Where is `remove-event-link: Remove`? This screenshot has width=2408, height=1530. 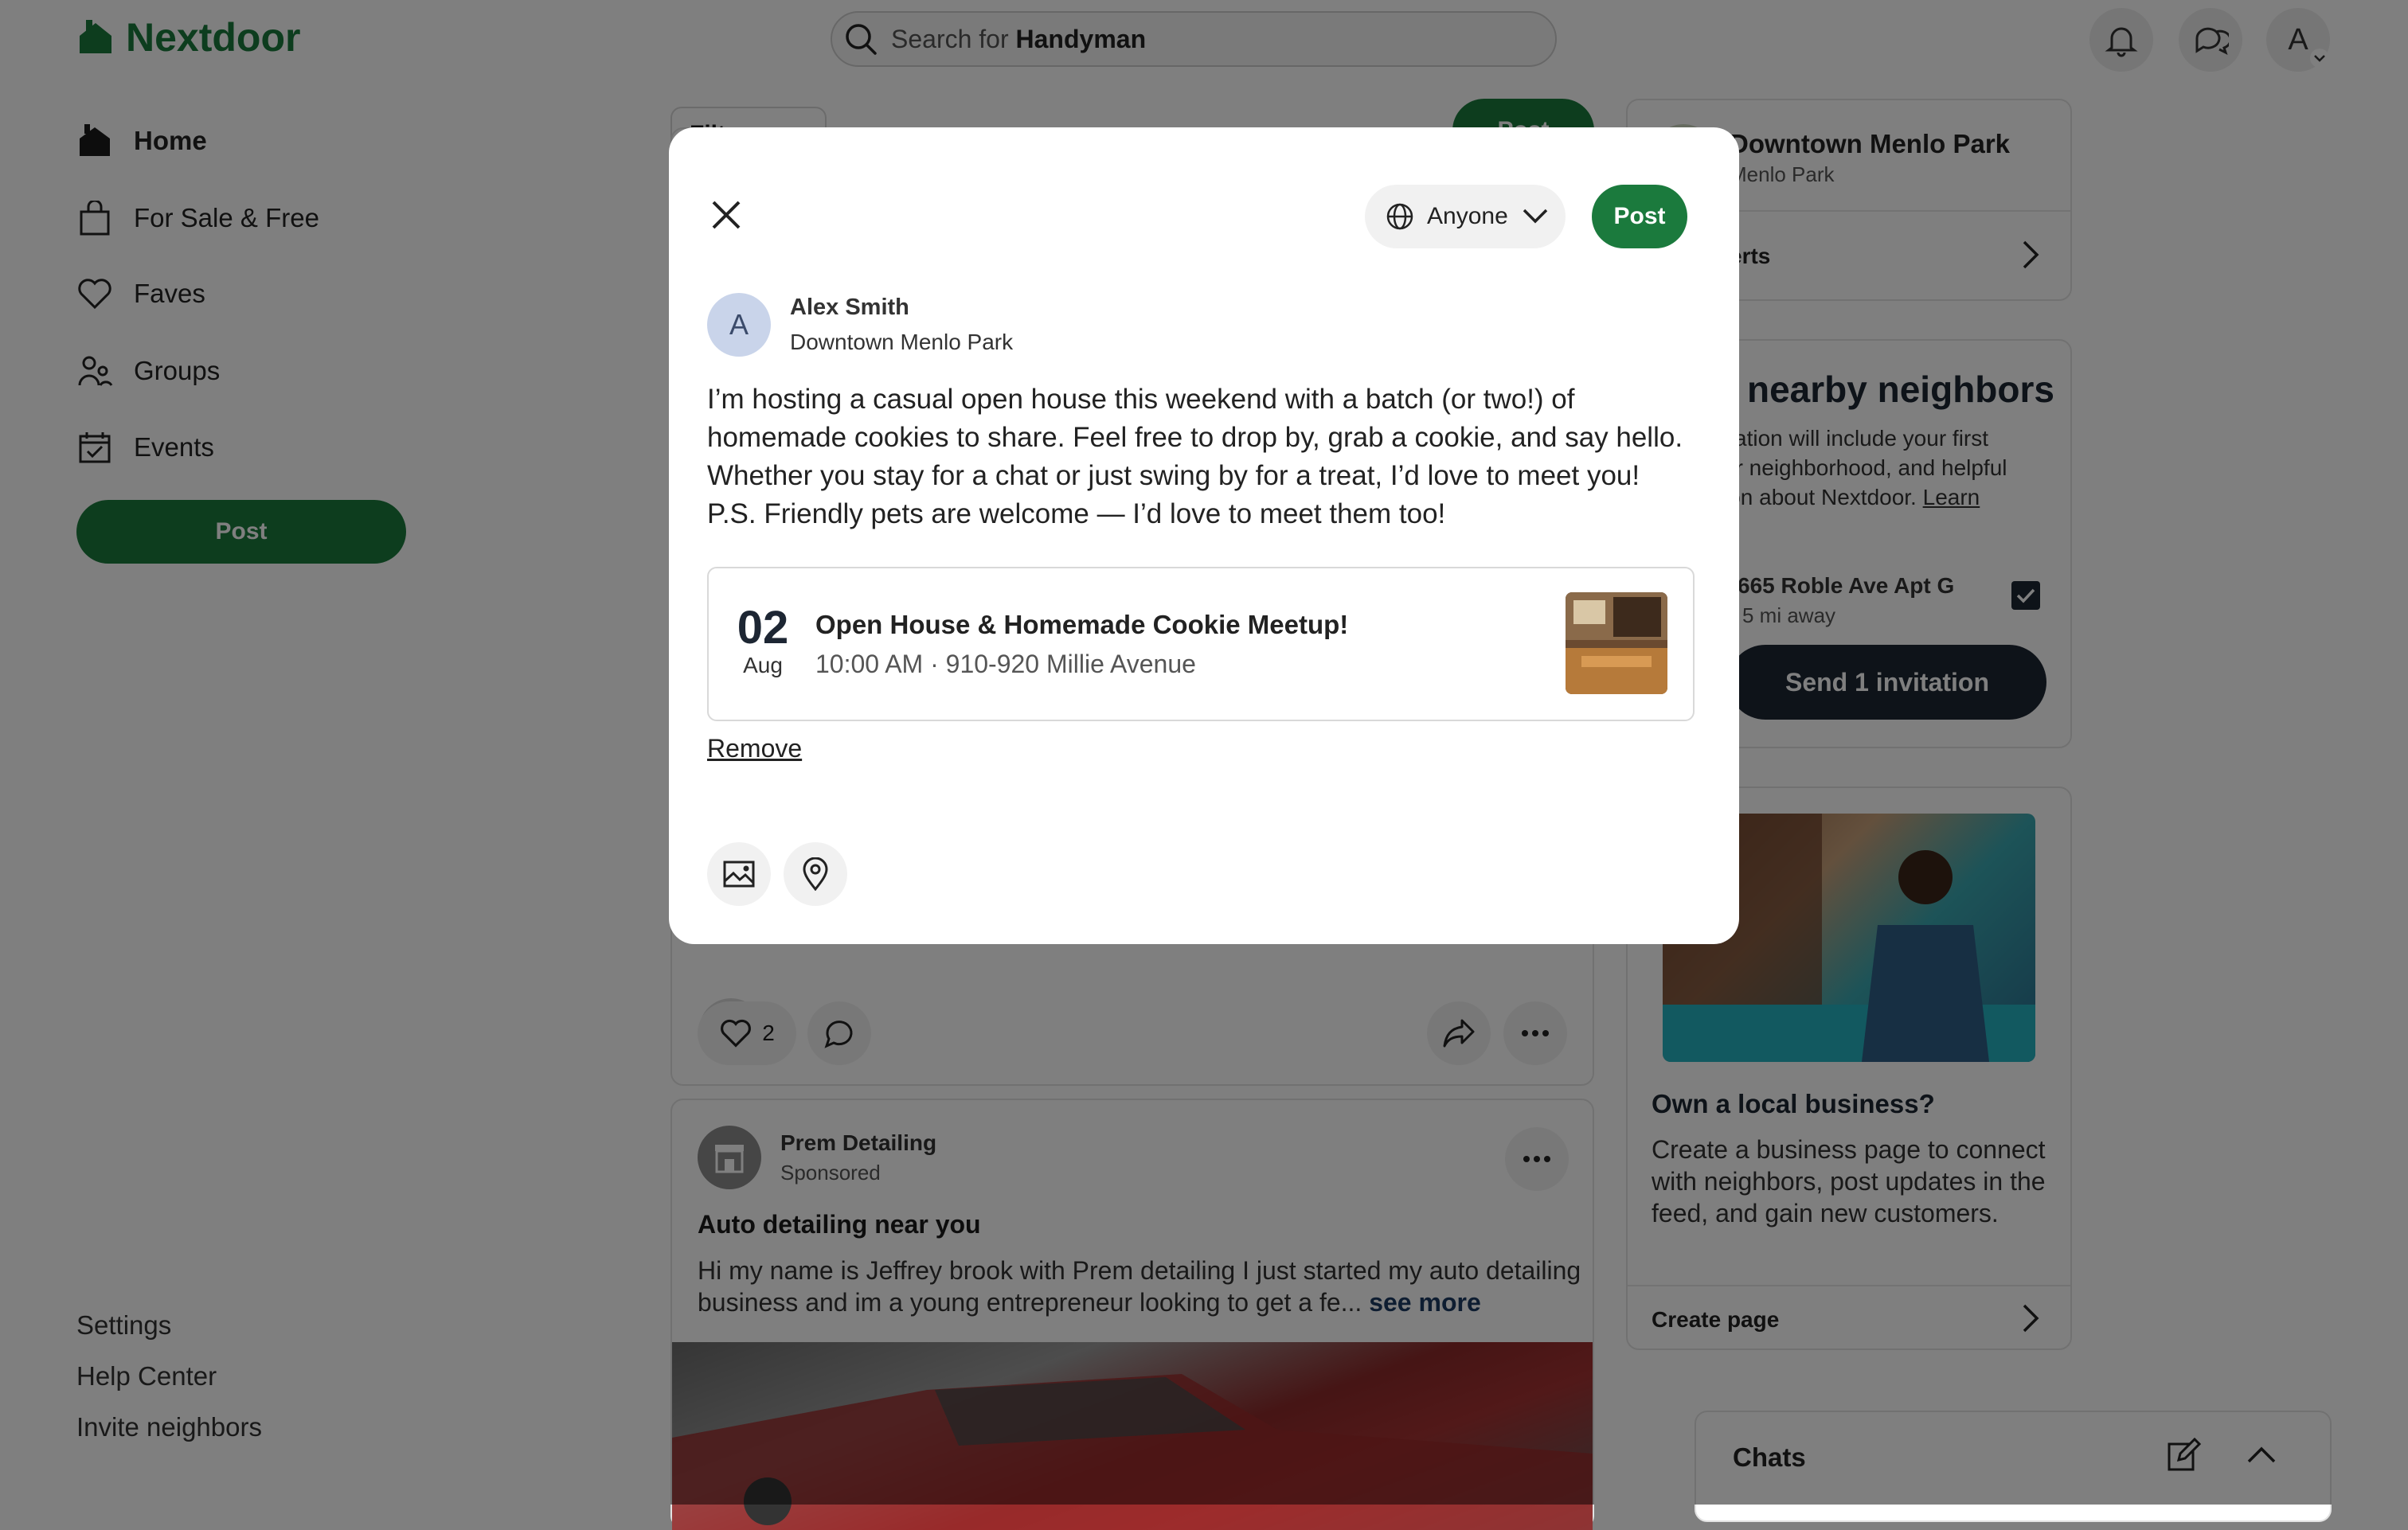 remove-event-link: Remove is located at coordinates (754, 748).